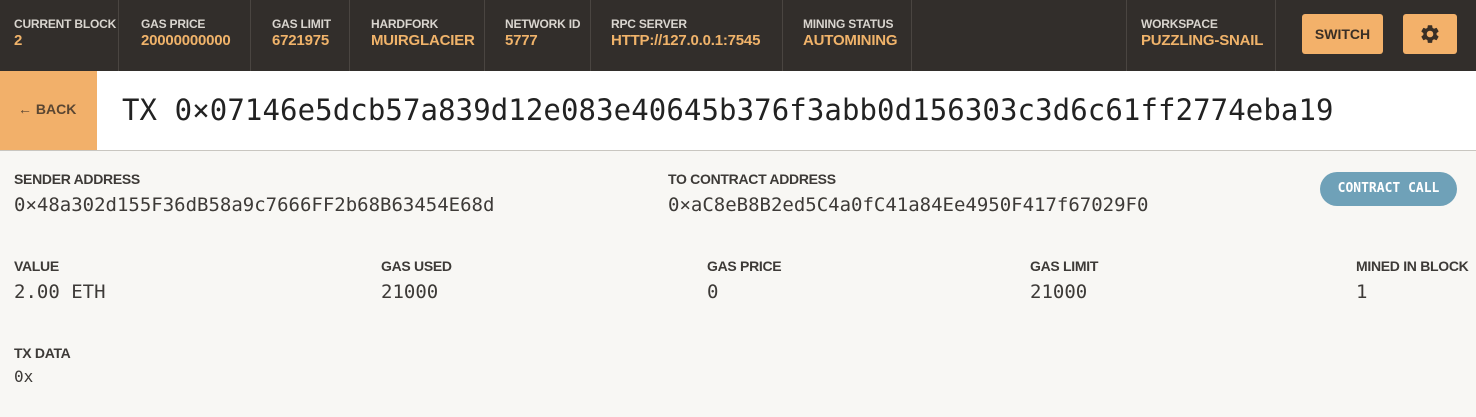  What do you see at coordinates (848, 24) in the screenshot?
I see `stat-label: MINING STATUS` at bounding box center [848, 24].